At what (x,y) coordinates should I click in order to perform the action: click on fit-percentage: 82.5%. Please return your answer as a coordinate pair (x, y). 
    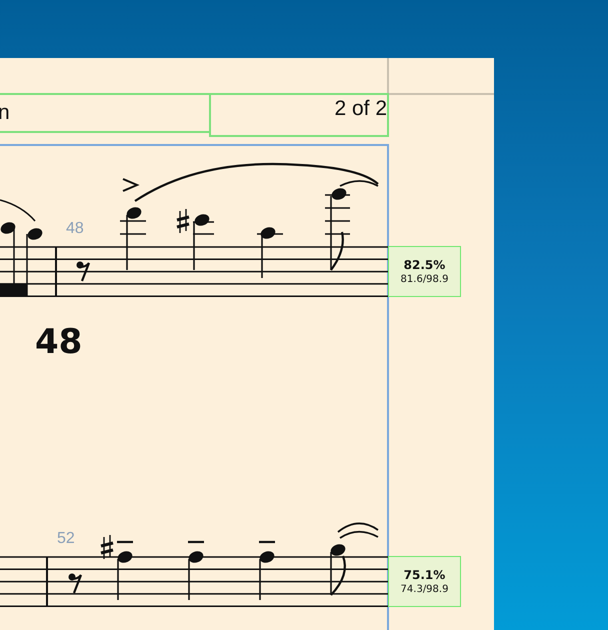
    Looking at the image, I should click on (425, 265).